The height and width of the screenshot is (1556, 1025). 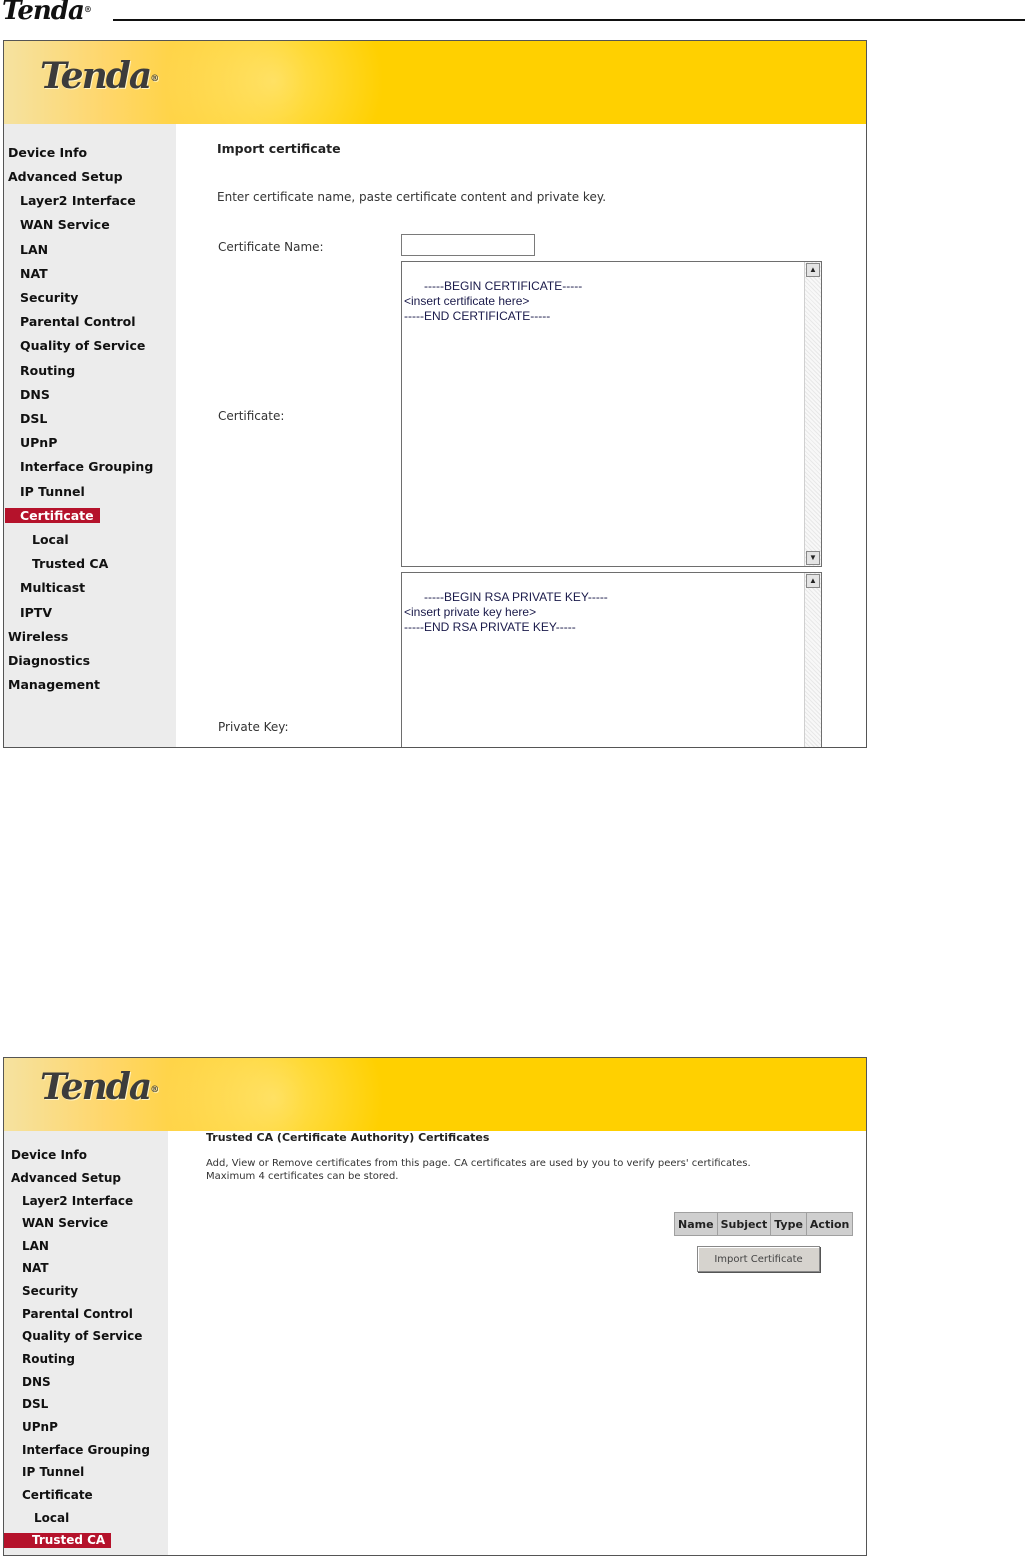 What do you see at coordinates (253, 727) in the screenshot?
I see `private-key-label: Private Key:` at bounding box center [253, 727].